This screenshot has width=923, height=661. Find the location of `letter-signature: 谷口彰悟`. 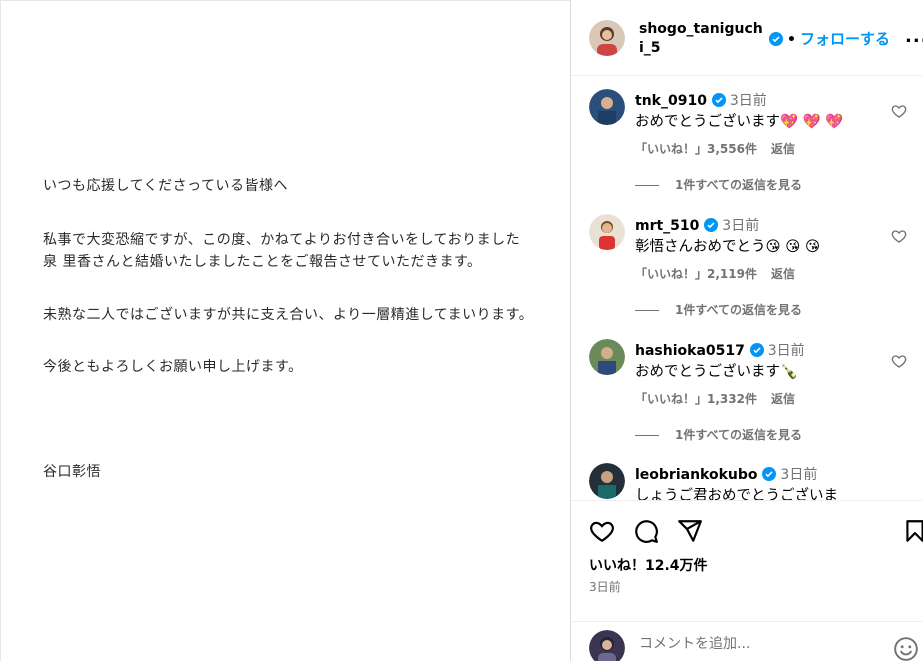

letter-signature: 谷口彰悟 is located at coordinates (72, 472).